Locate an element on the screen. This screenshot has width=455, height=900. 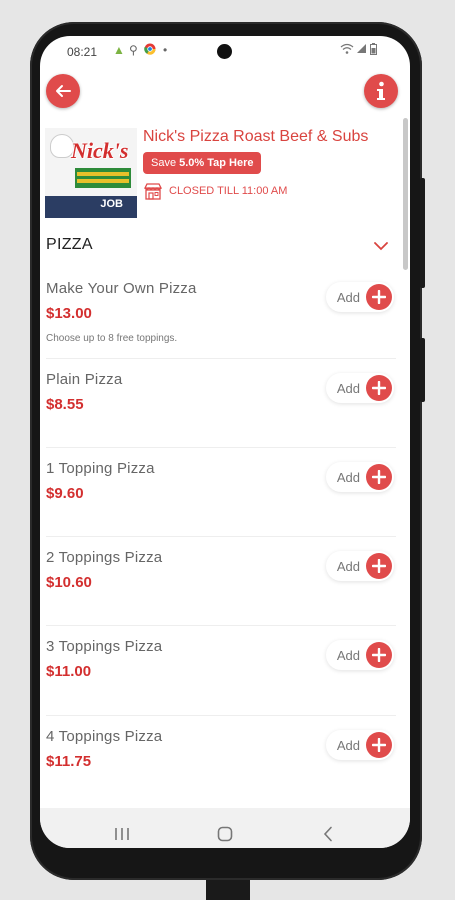
arrow-left-icon is located at coordinates (63, 91).